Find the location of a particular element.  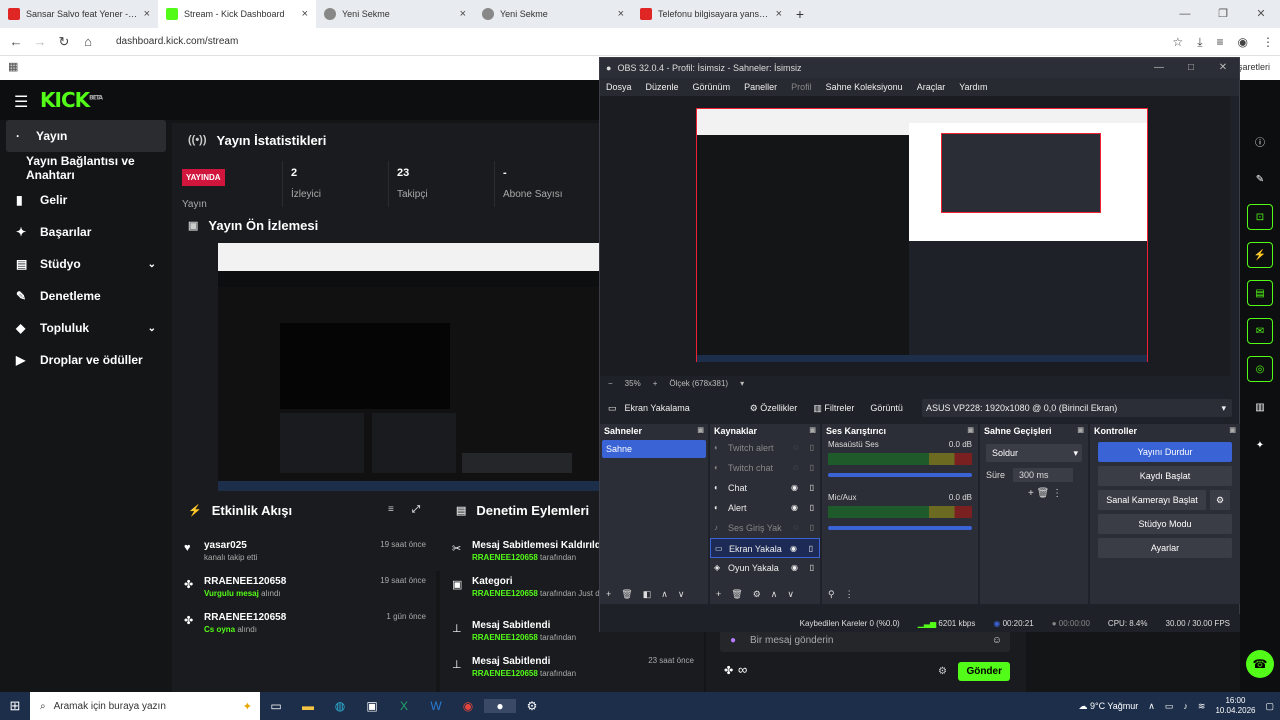

store-icon: ▣ is located at coordinates (372, 706).